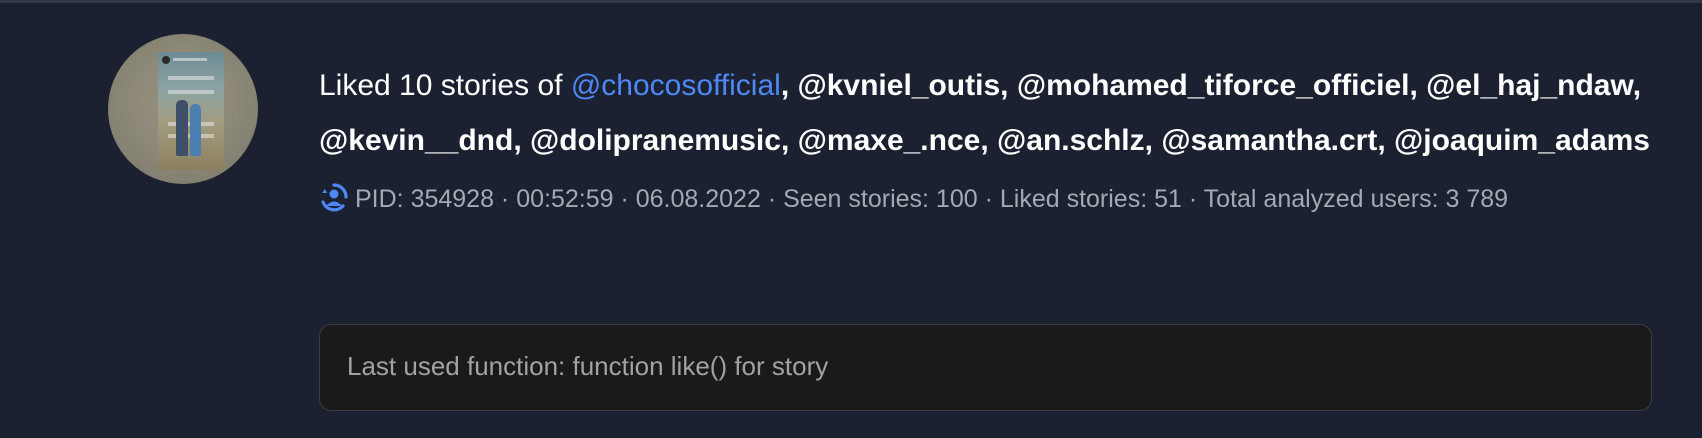 This screenshot has width=1702, height=438. Describe the element at coordinates (1269, 140) in the screenshot. I see `user-handle: @samantha.crt` at that location.